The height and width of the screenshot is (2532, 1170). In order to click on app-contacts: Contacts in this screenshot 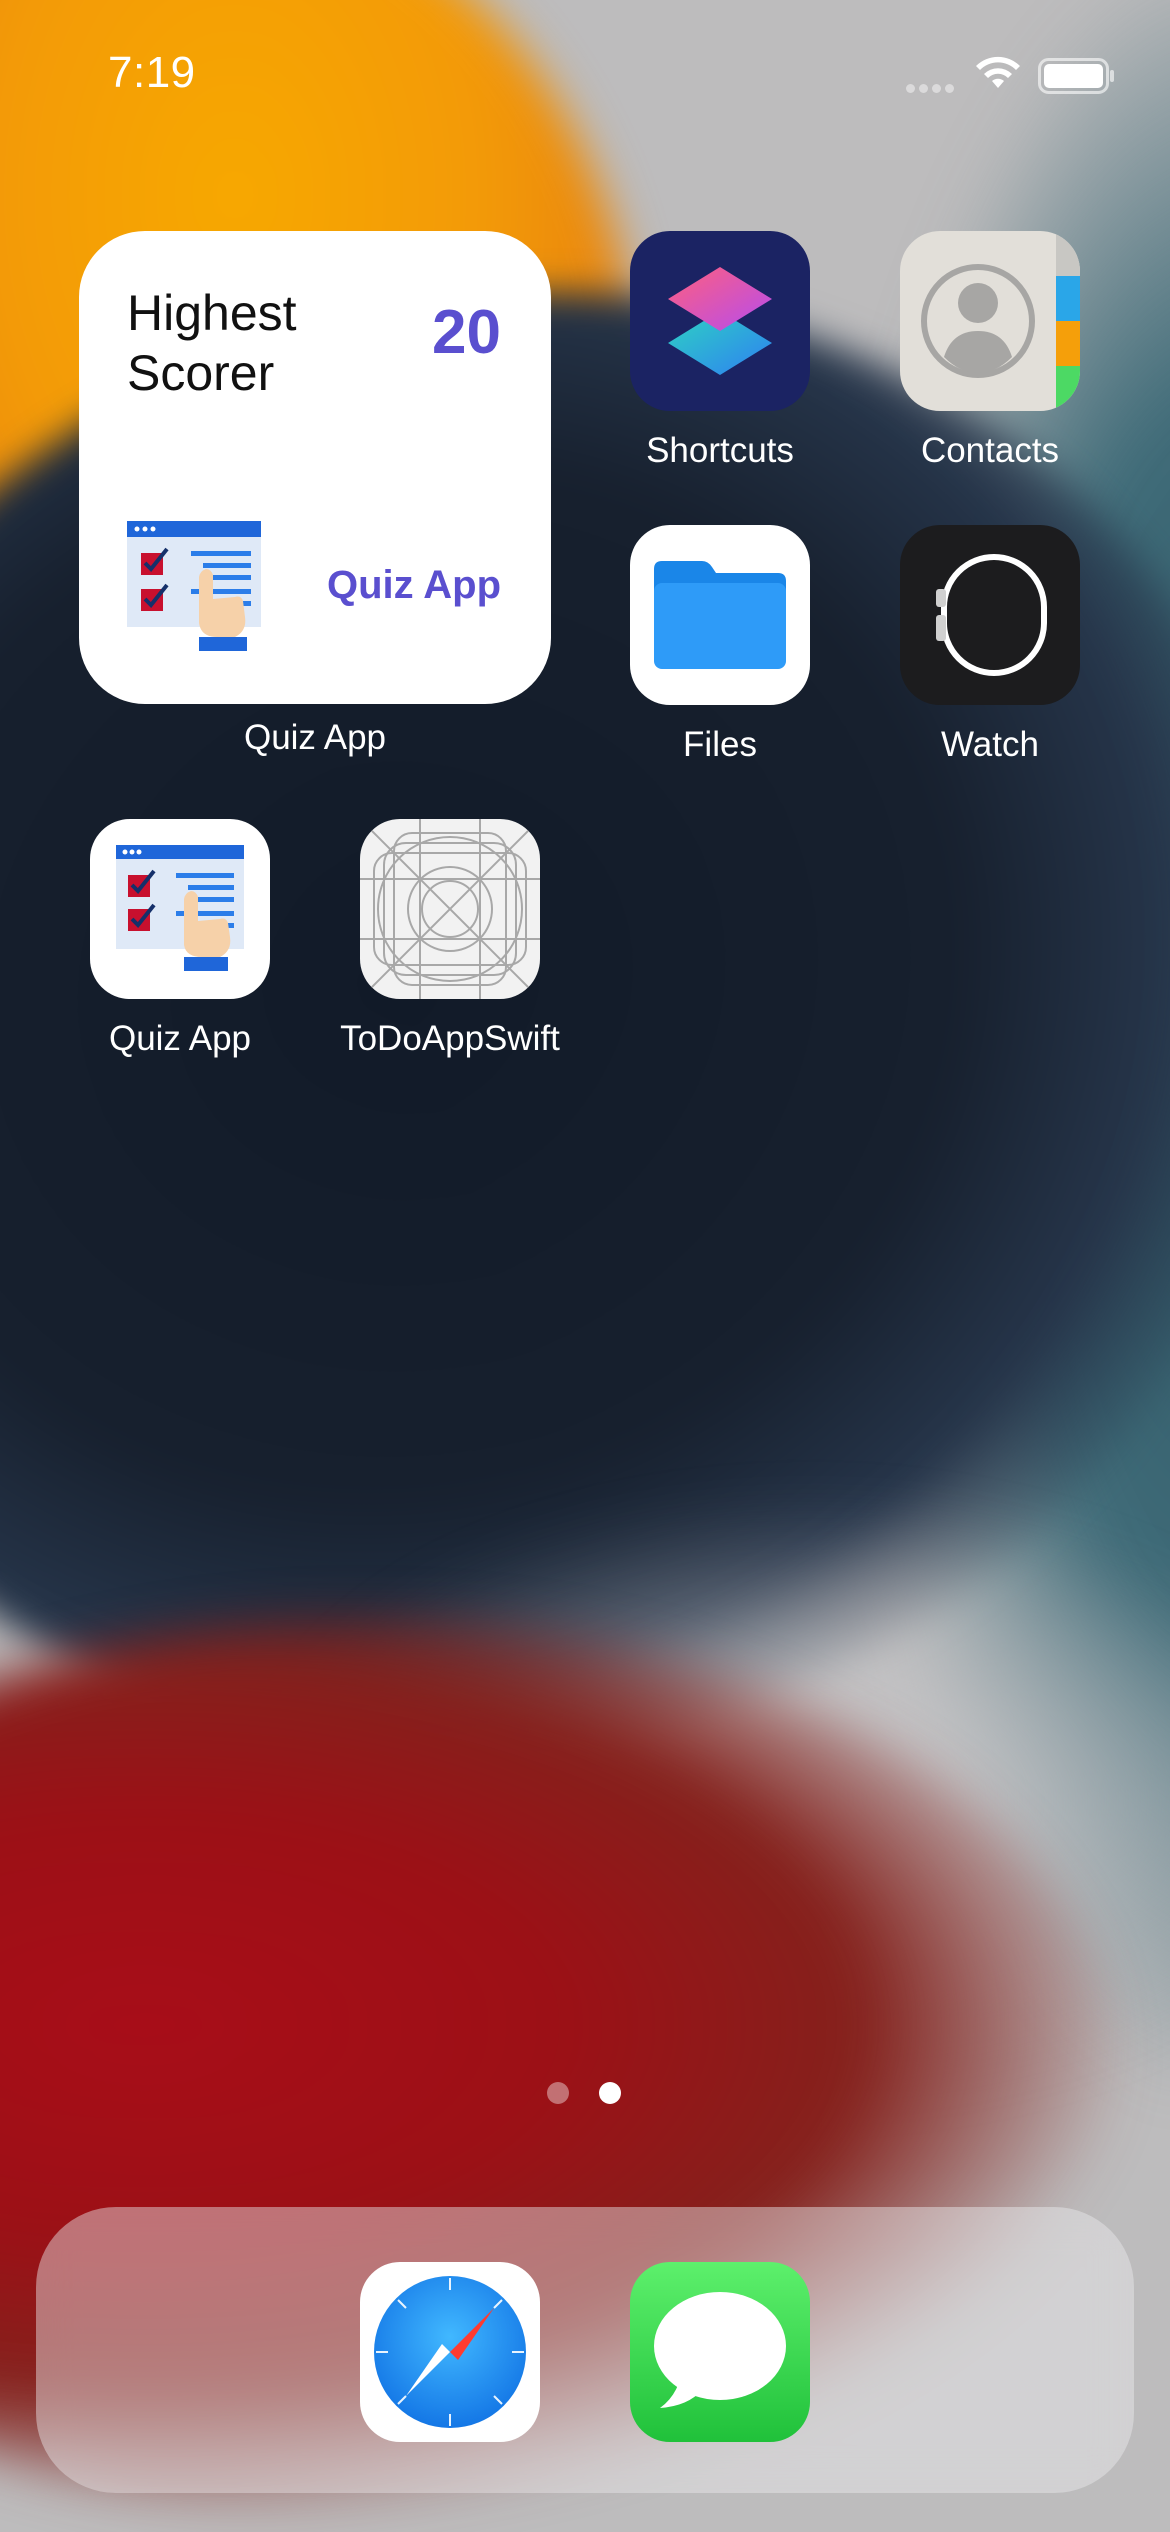, I will do `click(990, 350)`.